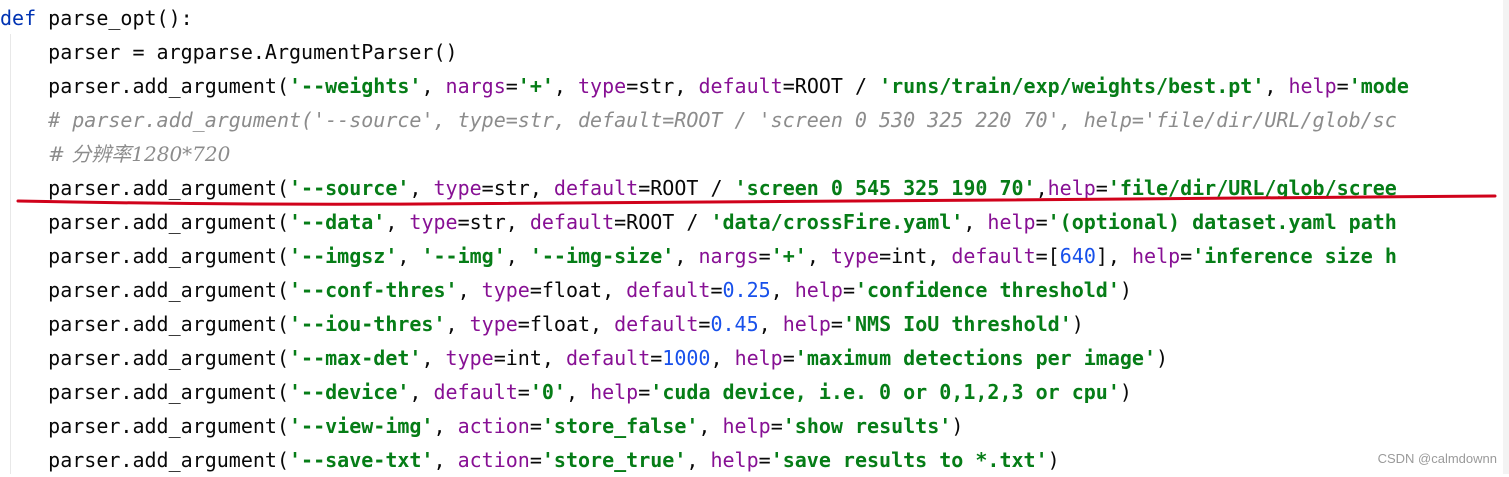  What do you see at coordinates (1437, 458) in the screenshot?
I see `watermark: CSDN @calmdownn` at bounding box center [1437, 458].